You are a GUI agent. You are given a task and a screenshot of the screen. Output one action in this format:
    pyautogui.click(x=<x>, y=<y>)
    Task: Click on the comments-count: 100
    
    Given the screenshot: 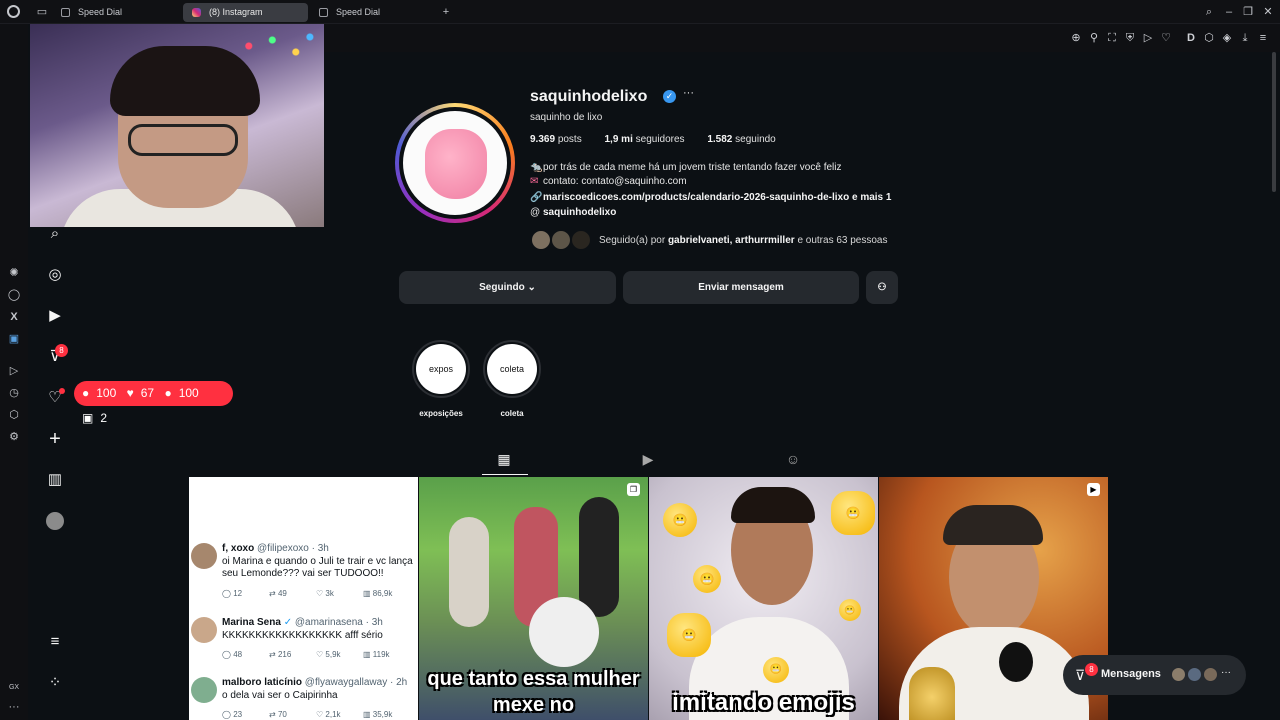 What is the action you would take?
    pyautogui.click(x=106, y=393)
    